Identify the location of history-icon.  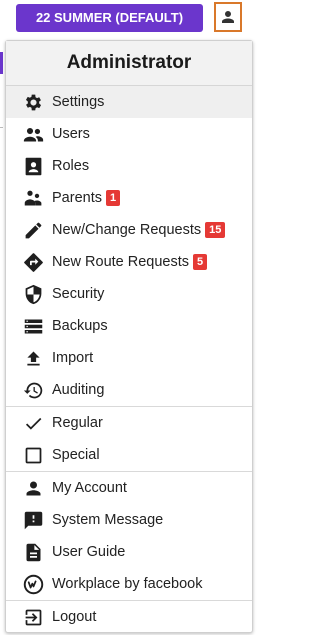
(33, 390).